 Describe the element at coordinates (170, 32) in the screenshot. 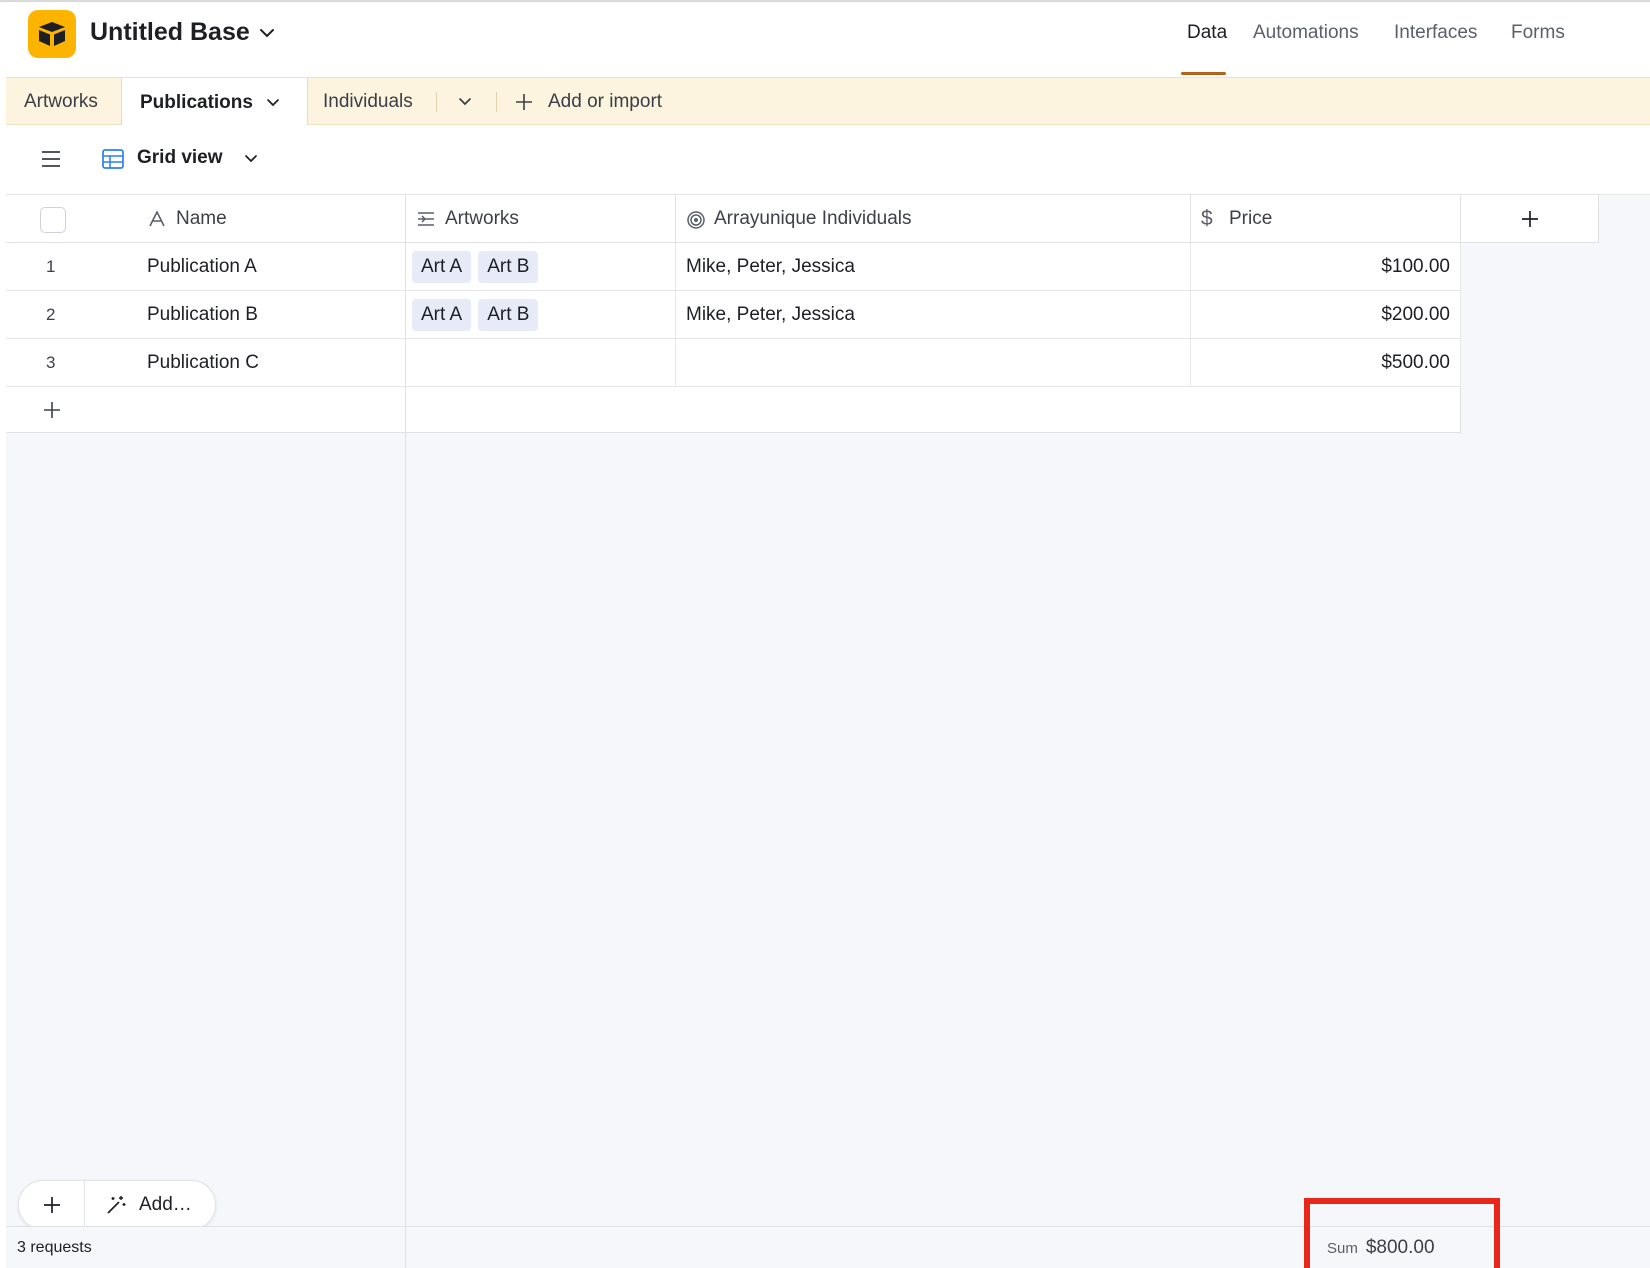

I see `base-title: Untitled Base` at that location.